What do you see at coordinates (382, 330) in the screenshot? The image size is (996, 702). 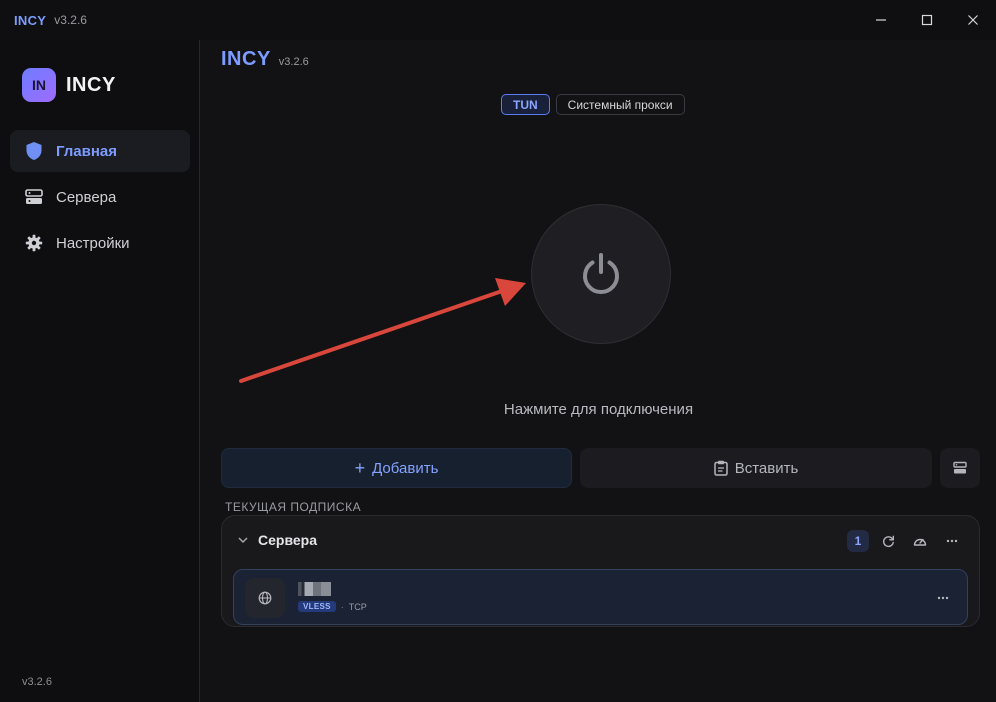 I see `annotation-arrow-icon` at bounding box center [382, 330].